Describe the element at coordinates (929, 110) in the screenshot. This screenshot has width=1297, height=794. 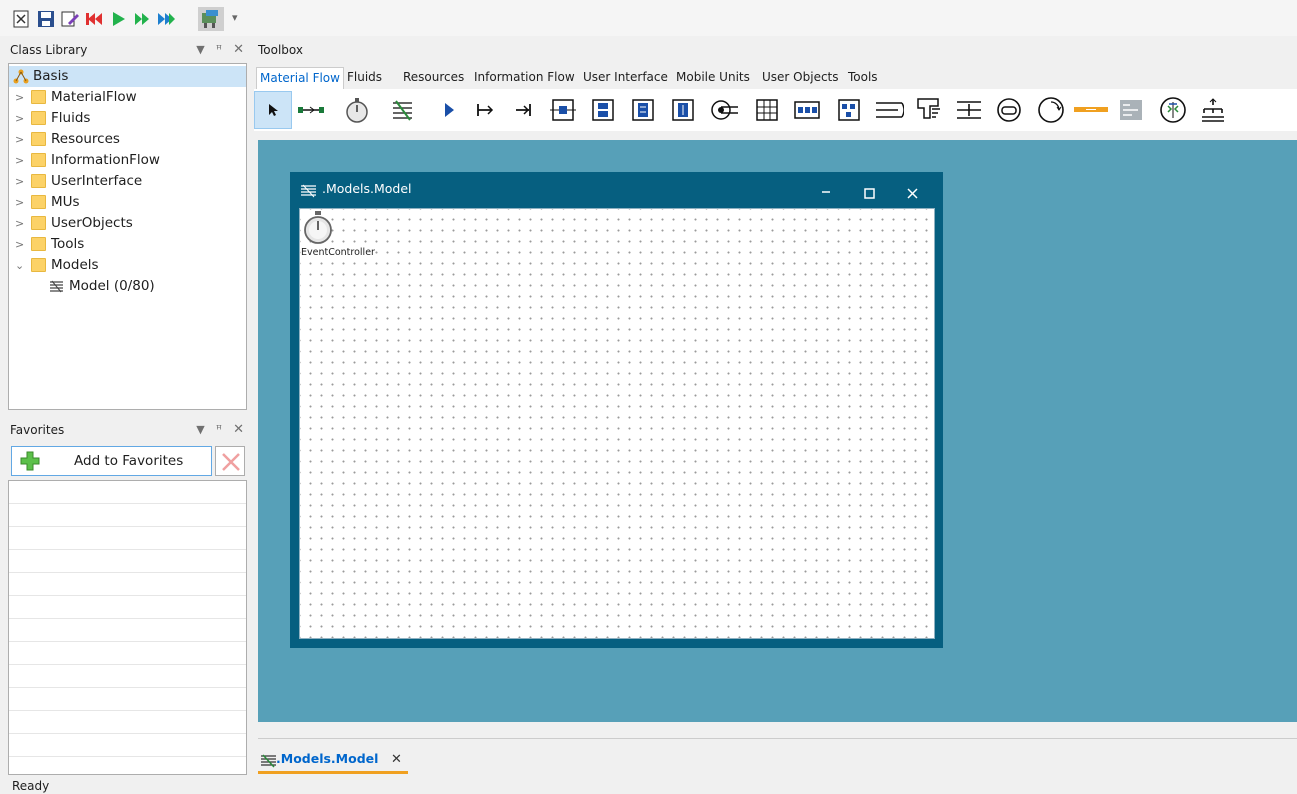
I see `turntable-icon` at that location.